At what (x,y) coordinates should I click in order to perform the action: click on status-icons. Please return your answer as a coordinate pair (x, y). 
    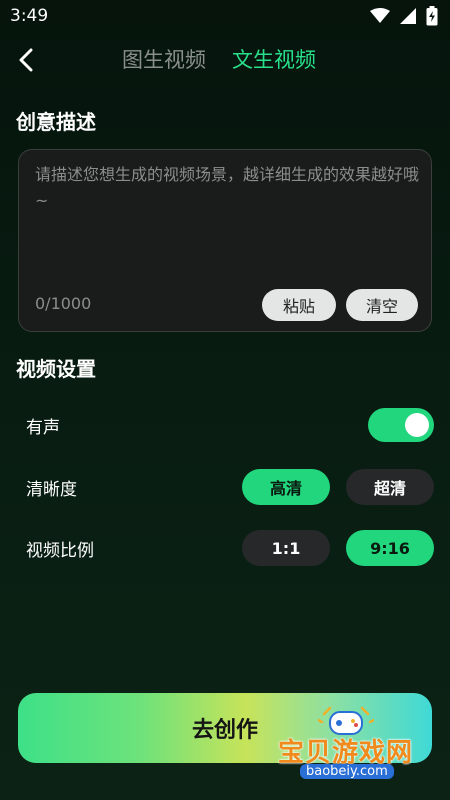
    Looking at the image, I should click on (404, 16).